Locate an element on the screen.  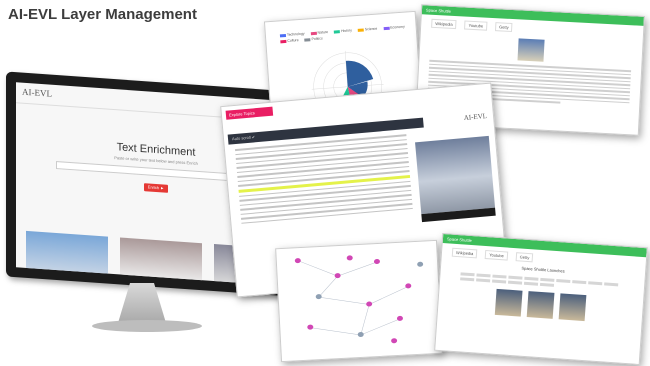
enrich-button: Enrich ► is located at coordinates (156, 188).